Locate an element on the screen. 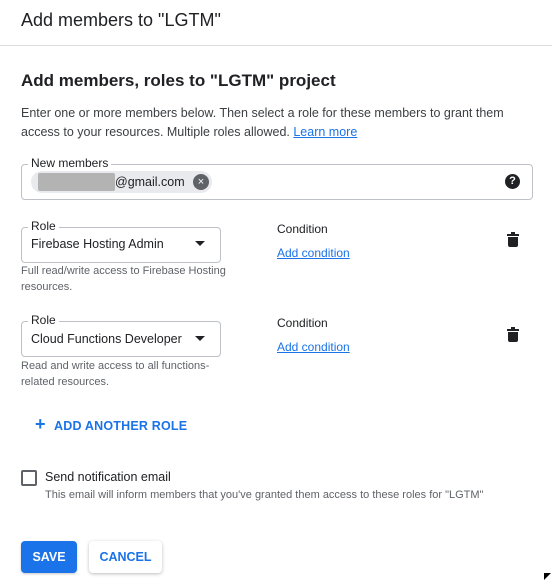  role-value-2: Cloud Functions Developer is located at coordinates (106, 339).